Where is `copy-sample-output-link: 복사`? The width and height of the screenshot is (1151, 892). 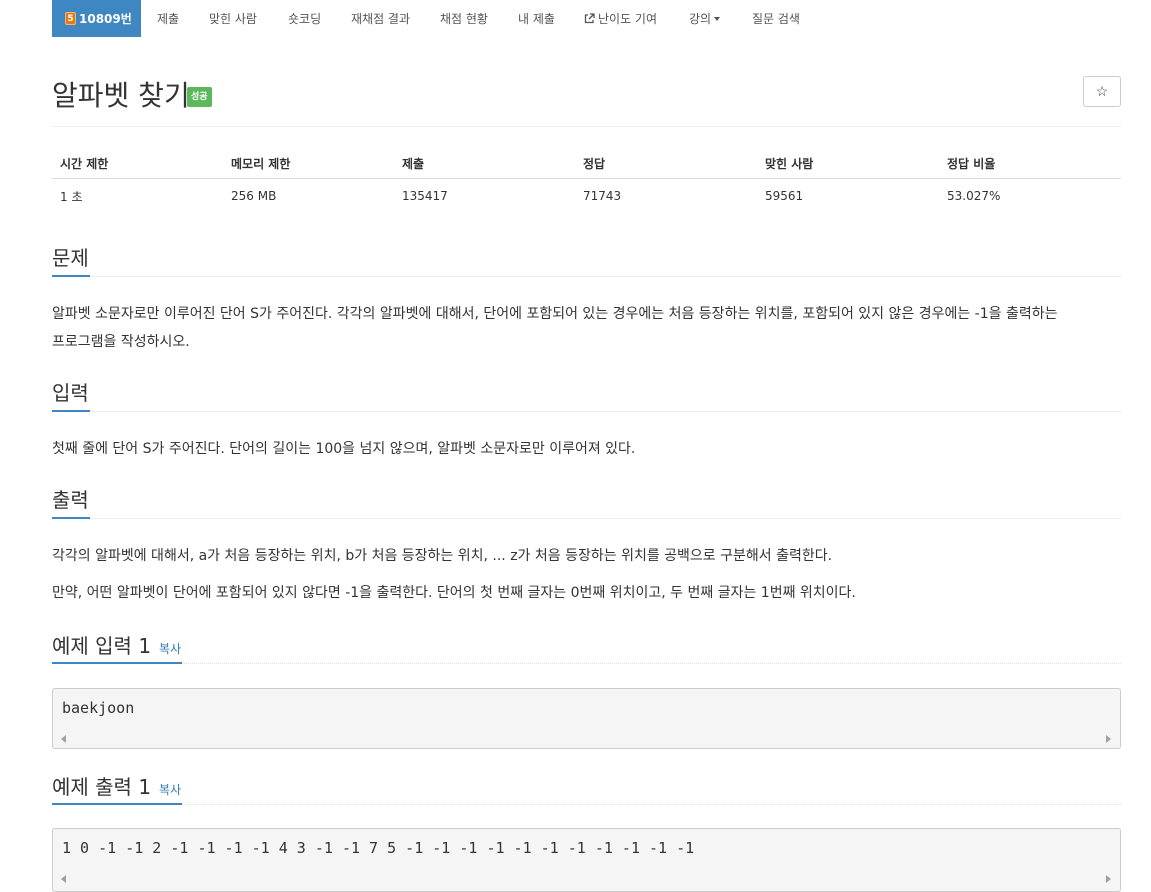 copy-sample-output-link: 복사 is located at coordinates (170, 790).